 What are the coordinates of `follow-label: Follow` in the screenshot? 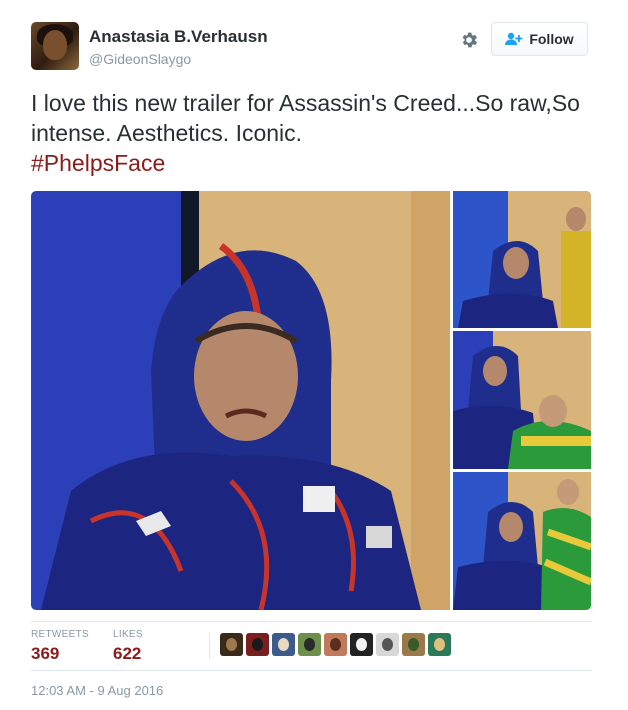 It's located at (551, 39).